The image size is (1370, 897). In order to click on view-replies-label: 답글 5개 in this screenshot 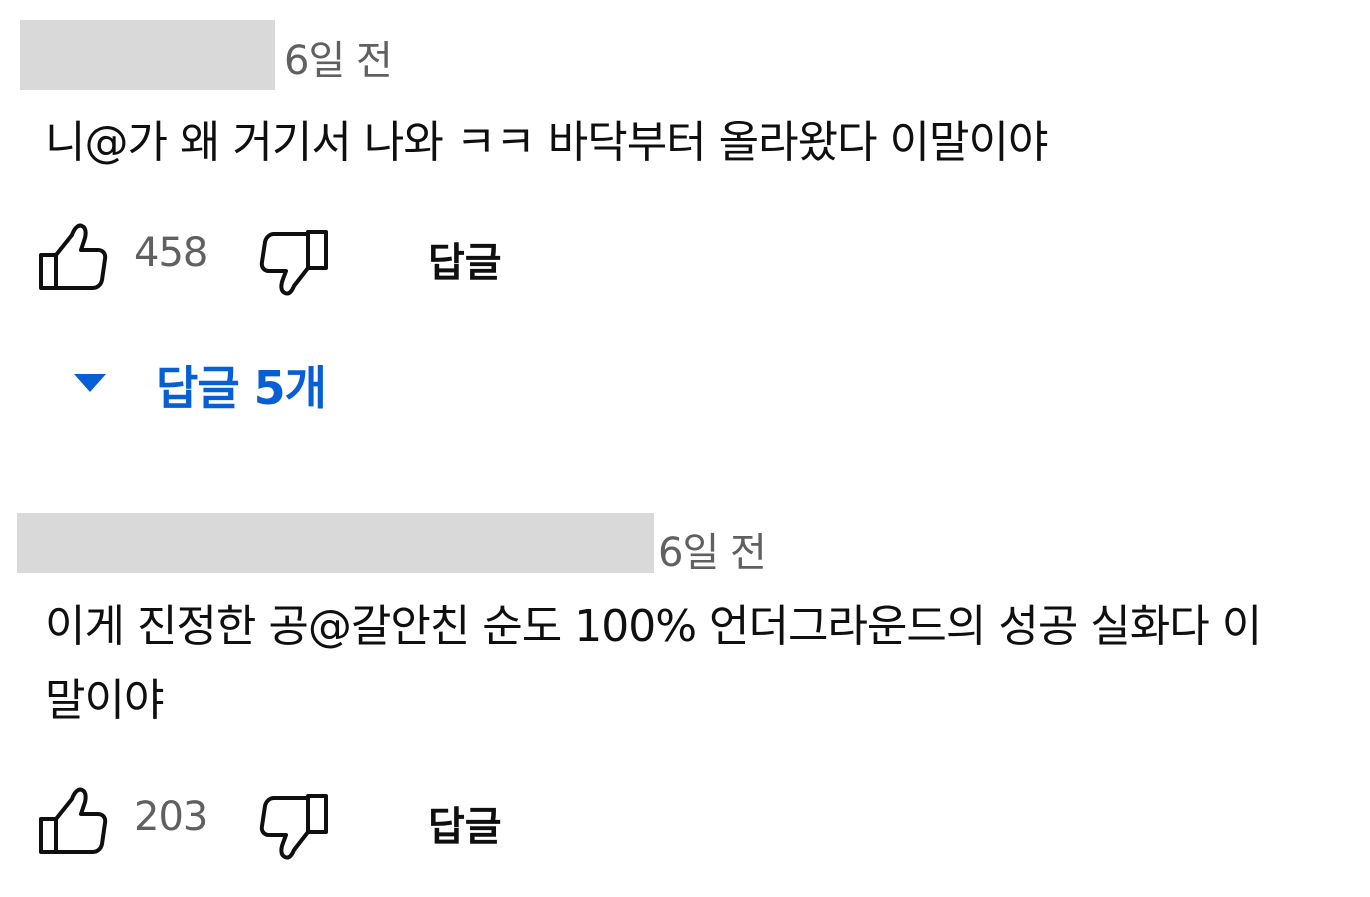, I will do `click(241, 388)`.